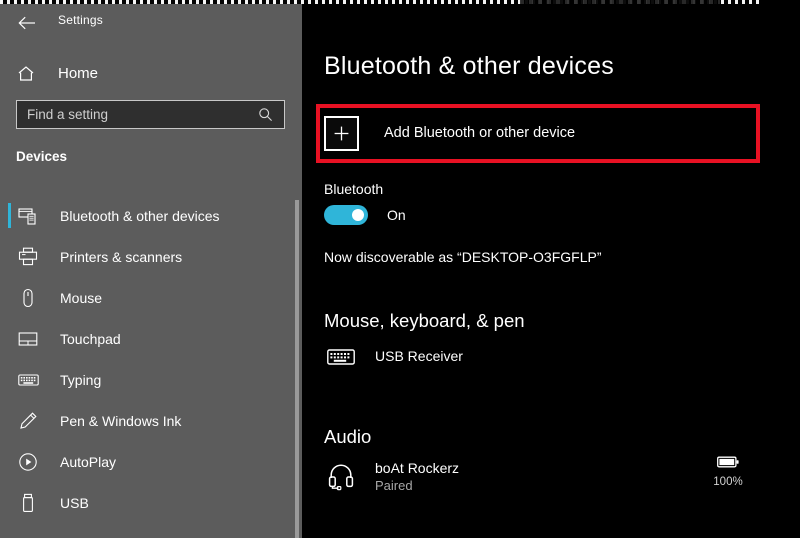 This screenshot has width=800, height=538. I want to click on sidebar-item-label: Mouse, so click(81, 297).